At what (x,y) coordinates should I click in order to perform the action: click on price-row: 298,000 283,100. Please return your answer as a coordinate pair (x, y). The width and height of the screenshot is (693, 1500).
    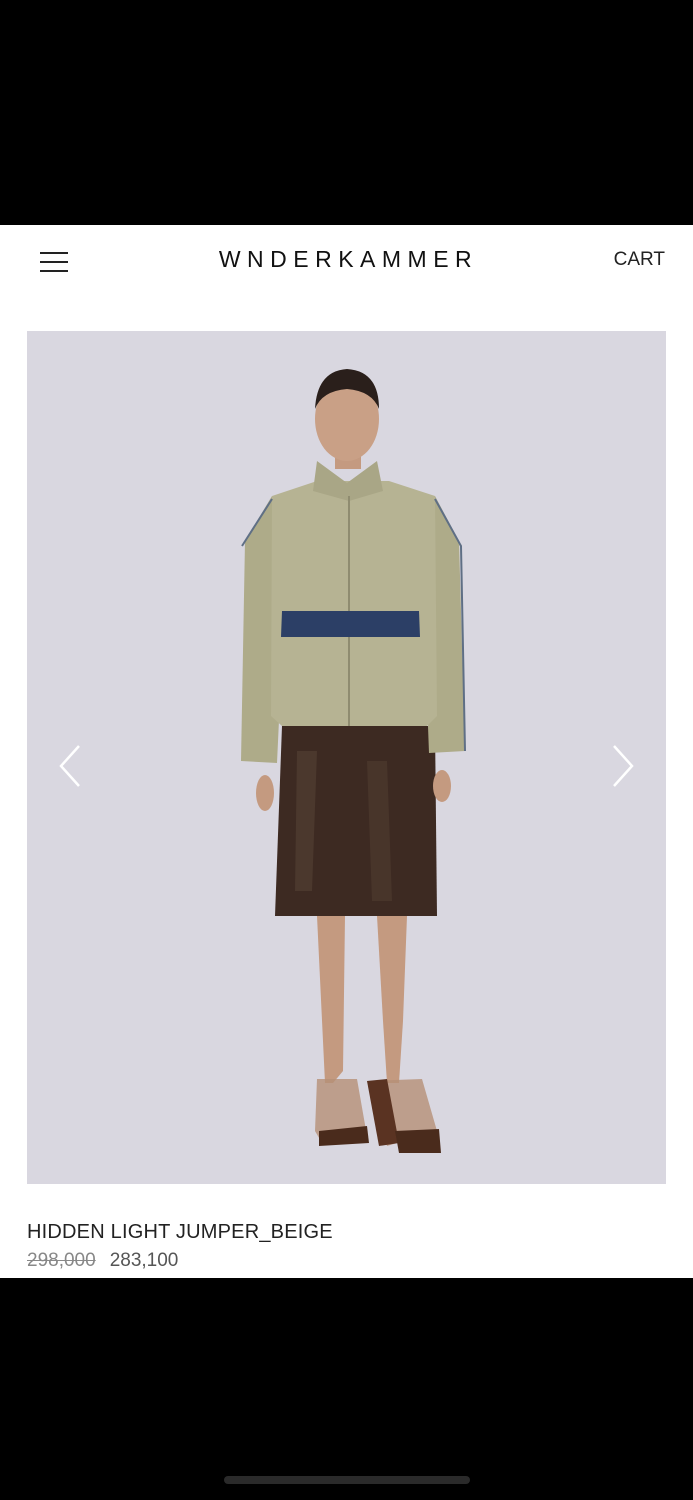
    Looking at the image, I should click on (102, 1261).